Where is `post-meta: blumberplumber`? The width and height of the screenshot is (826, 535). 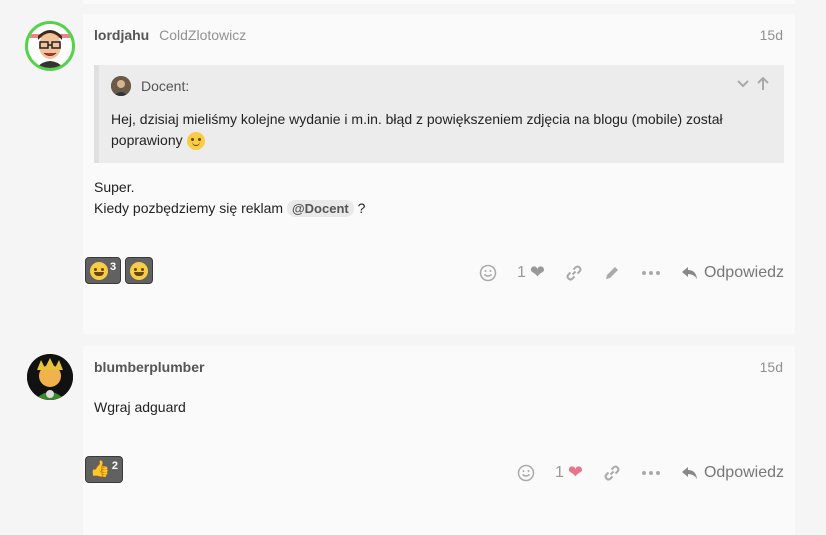 post-meta: blumberplumber is located at coordinates (149, 367).